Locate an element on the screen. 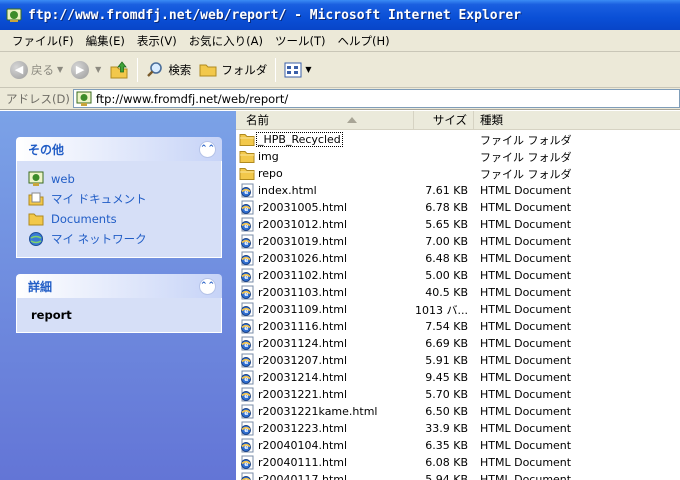  back-dropdown-icon: ▼ is located at coordinates (60, 69).